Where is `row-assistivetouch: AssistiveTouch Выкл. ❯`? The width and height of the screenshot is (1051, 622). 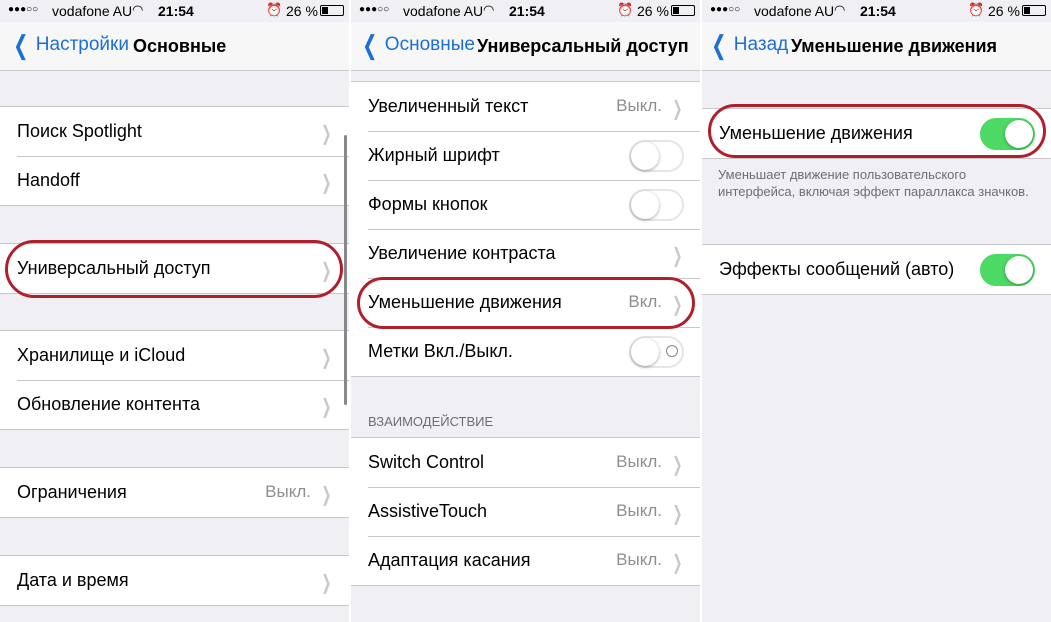
row-assistivetouch: AssistiveTouch Выкл. ❯ is located at coordinates (525, 511).